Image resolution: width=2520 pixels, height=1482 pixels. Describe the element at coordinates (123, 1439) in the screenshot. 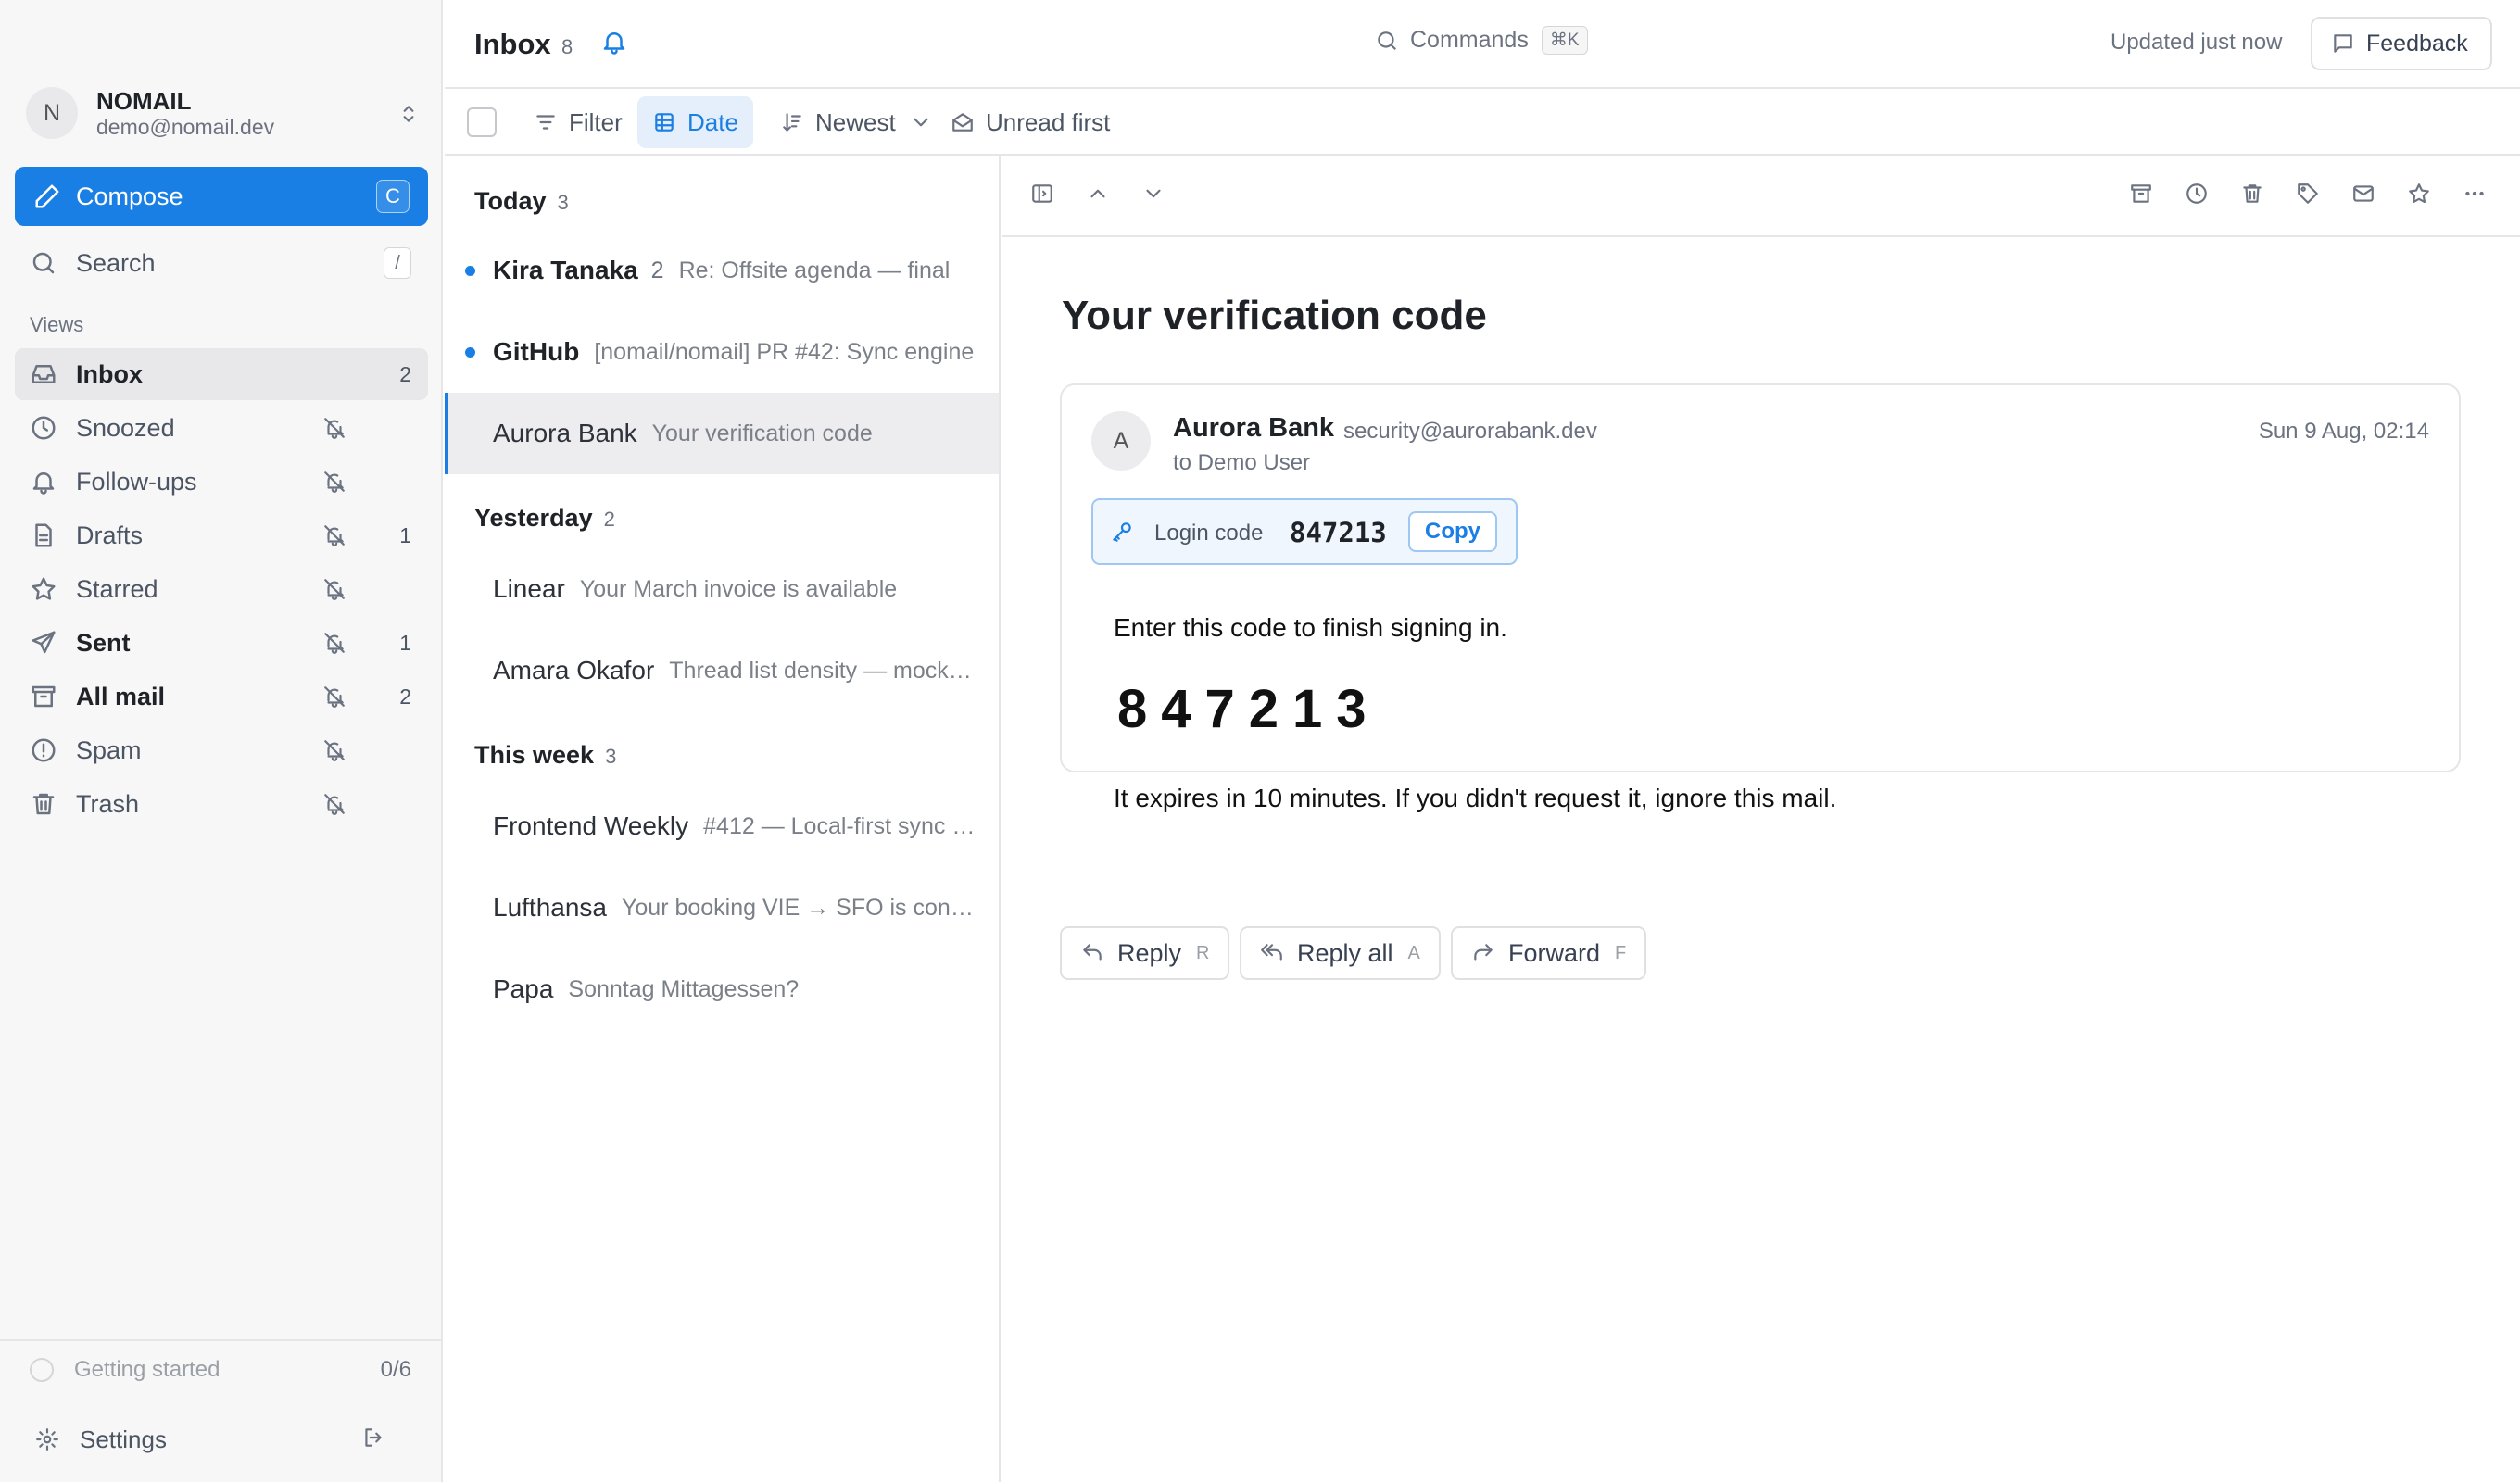

I see `settings-label: Settings` at that location.